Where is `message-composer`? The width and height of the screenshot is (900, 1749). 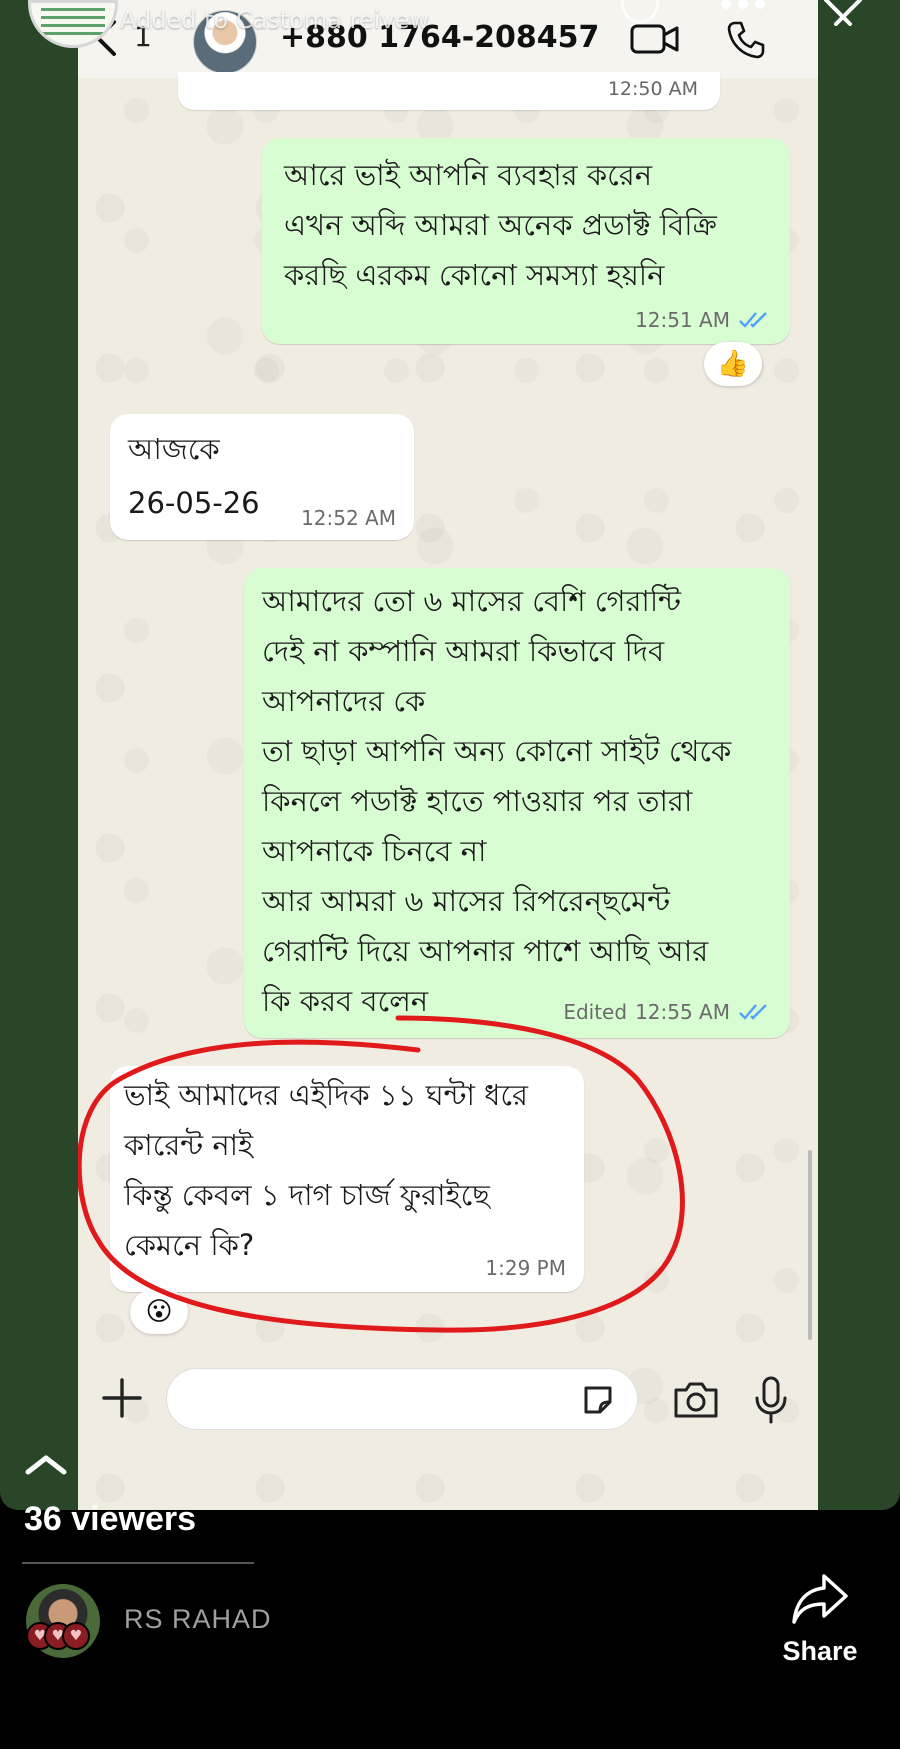 message-composer is located at coordinates (448, 1400).